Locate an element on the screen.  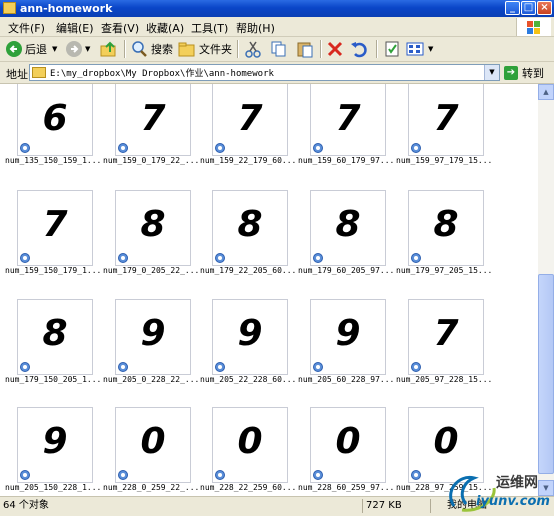
watermark-url: iyunv.com is located at coordinates (513, 501).